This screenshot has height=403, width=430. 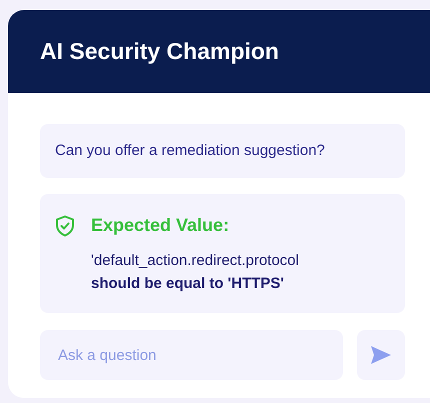 I want to click on answer-text: 'default_action.redirect.protocol should be equal to 'HTTPS', so click(x=195, y=272).